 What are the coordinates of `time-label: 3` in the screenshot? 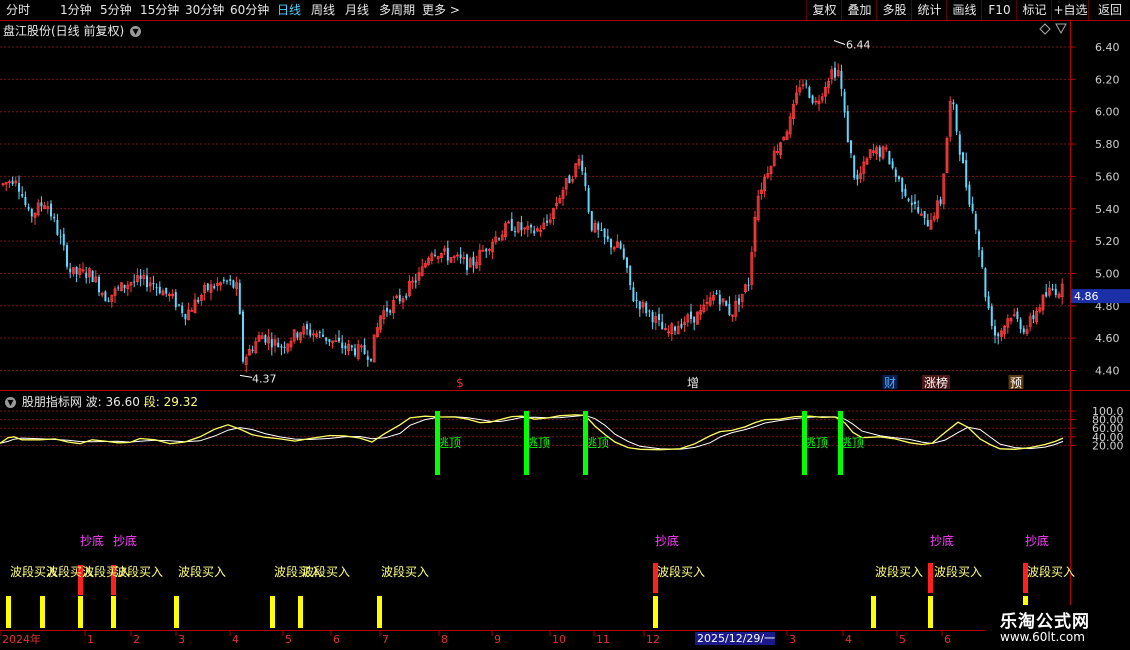 It's located at (792, 639).